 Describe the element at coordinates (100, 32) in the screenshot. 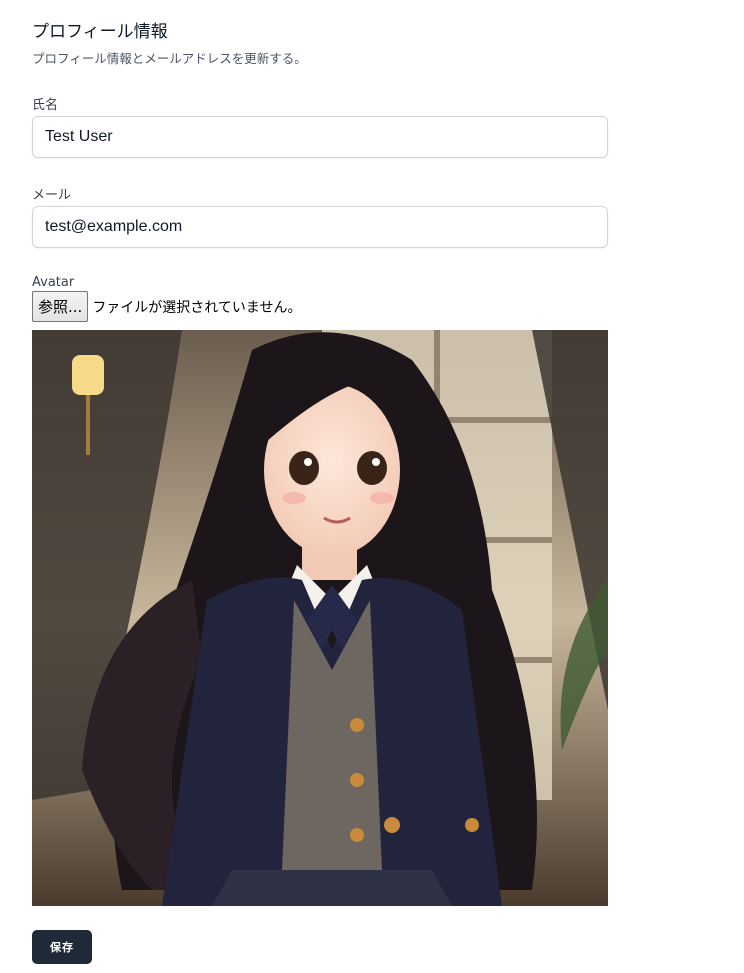

I see `section-title: プロフィール情報` at that location.